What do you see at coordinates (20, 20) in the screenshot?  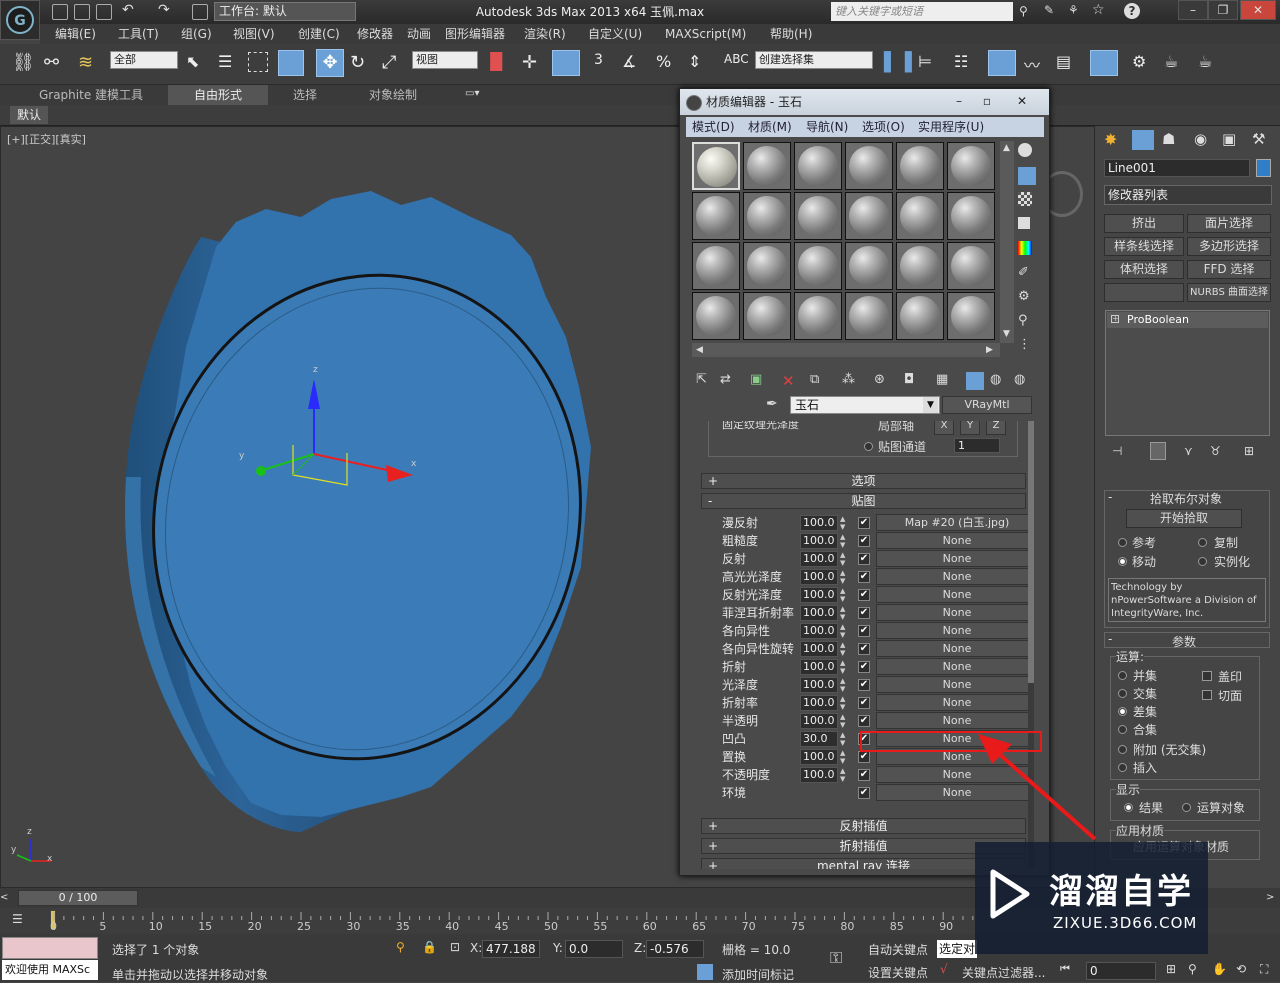 I see `app-logo-icon: G` at bounding box center [20, 20].